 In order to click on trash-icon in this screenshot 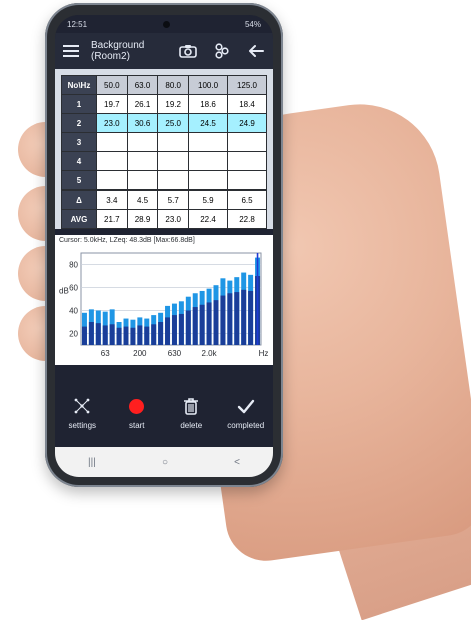, I will do `click(191, 406)`.